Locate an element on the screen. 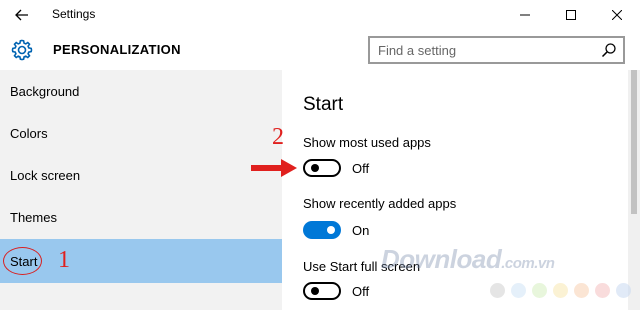  window-title: Settings is located at coordinates (74, 14).